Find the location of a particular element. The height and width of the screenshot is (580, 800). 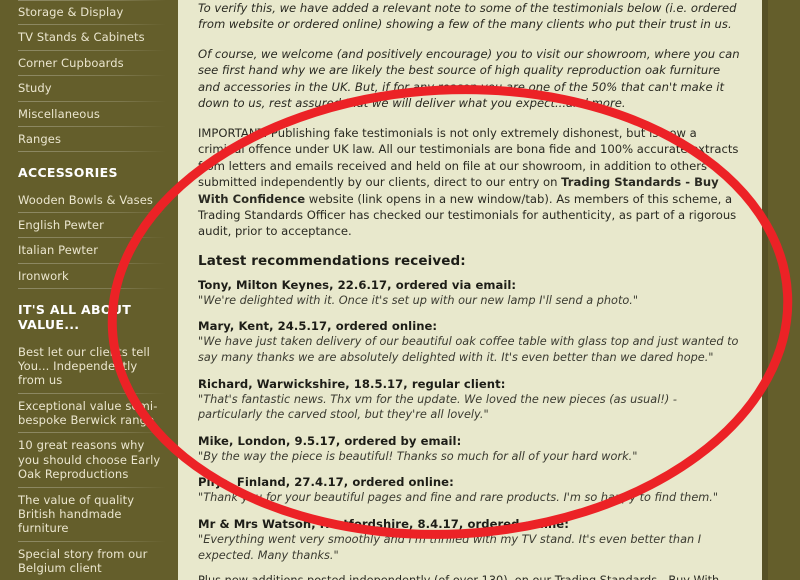

sidebar-item-ironwork: Ironwork is located at coordinates (89, 277).